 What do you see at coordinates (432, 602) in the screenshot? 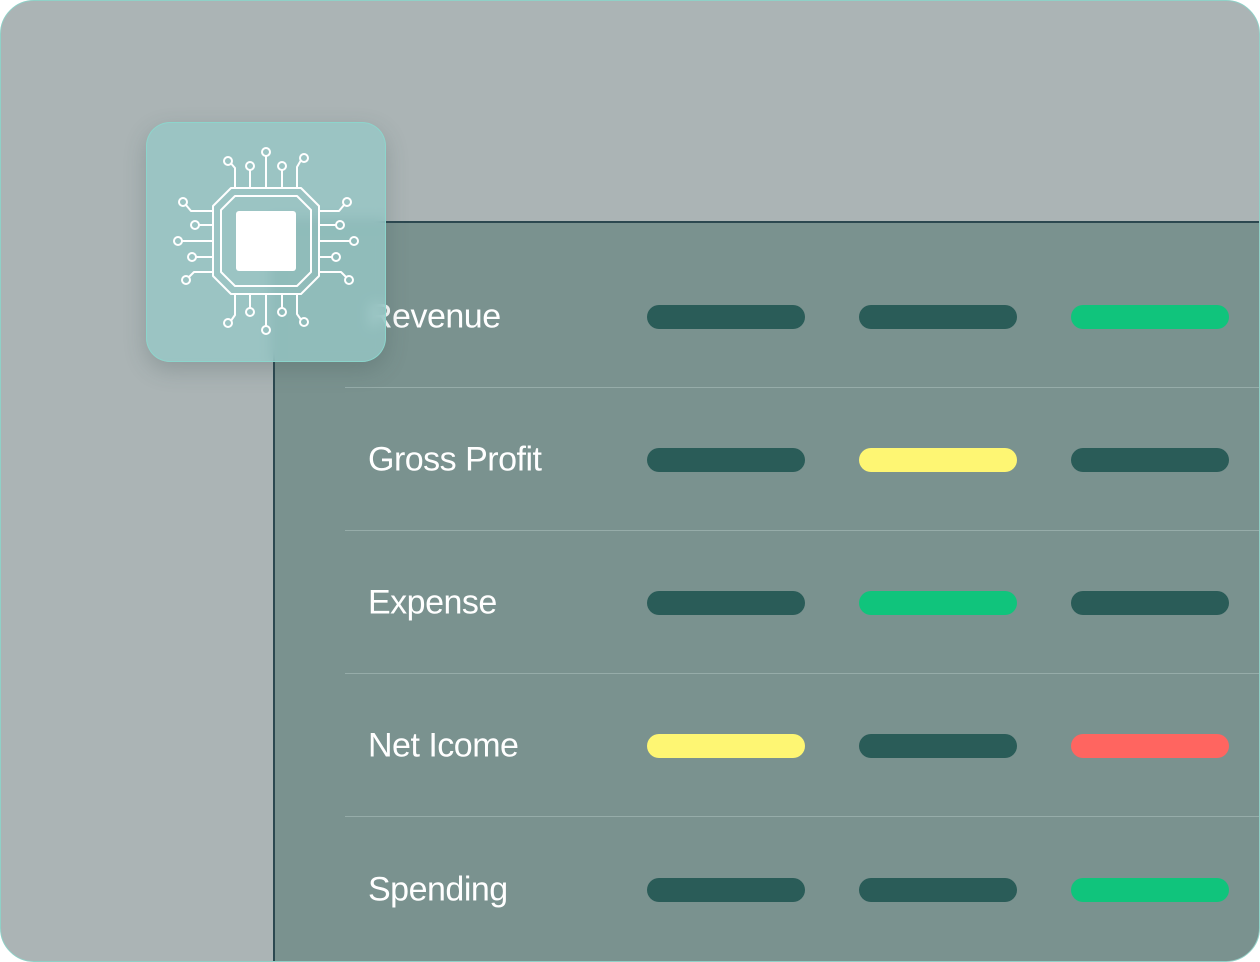
I see `row-label: Expense` at bounding box center [432, 602].